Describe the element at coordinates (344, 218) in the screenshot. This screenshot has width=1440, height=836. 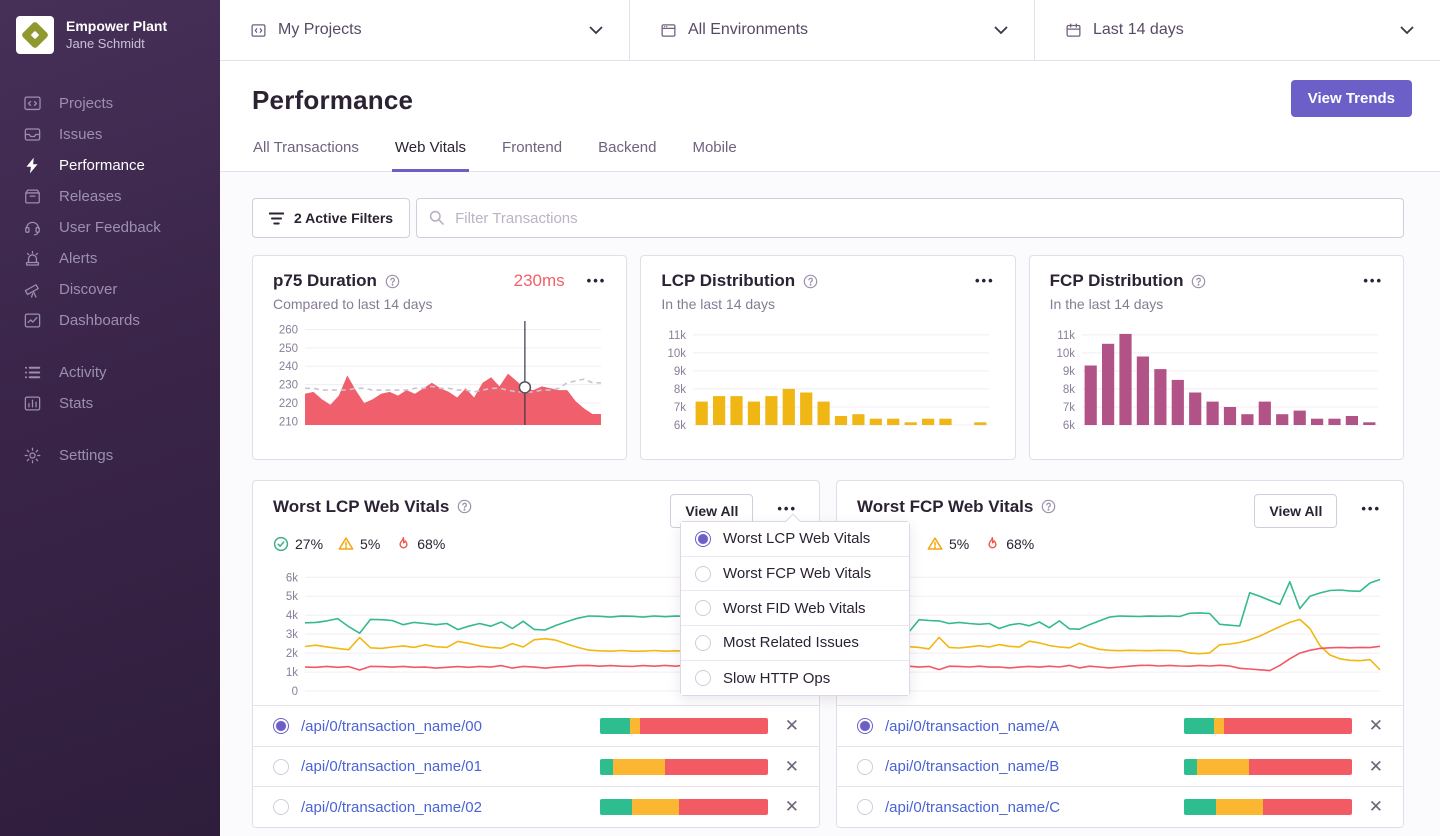
I see `active-filters-label: 2 Active Filters` at that location.